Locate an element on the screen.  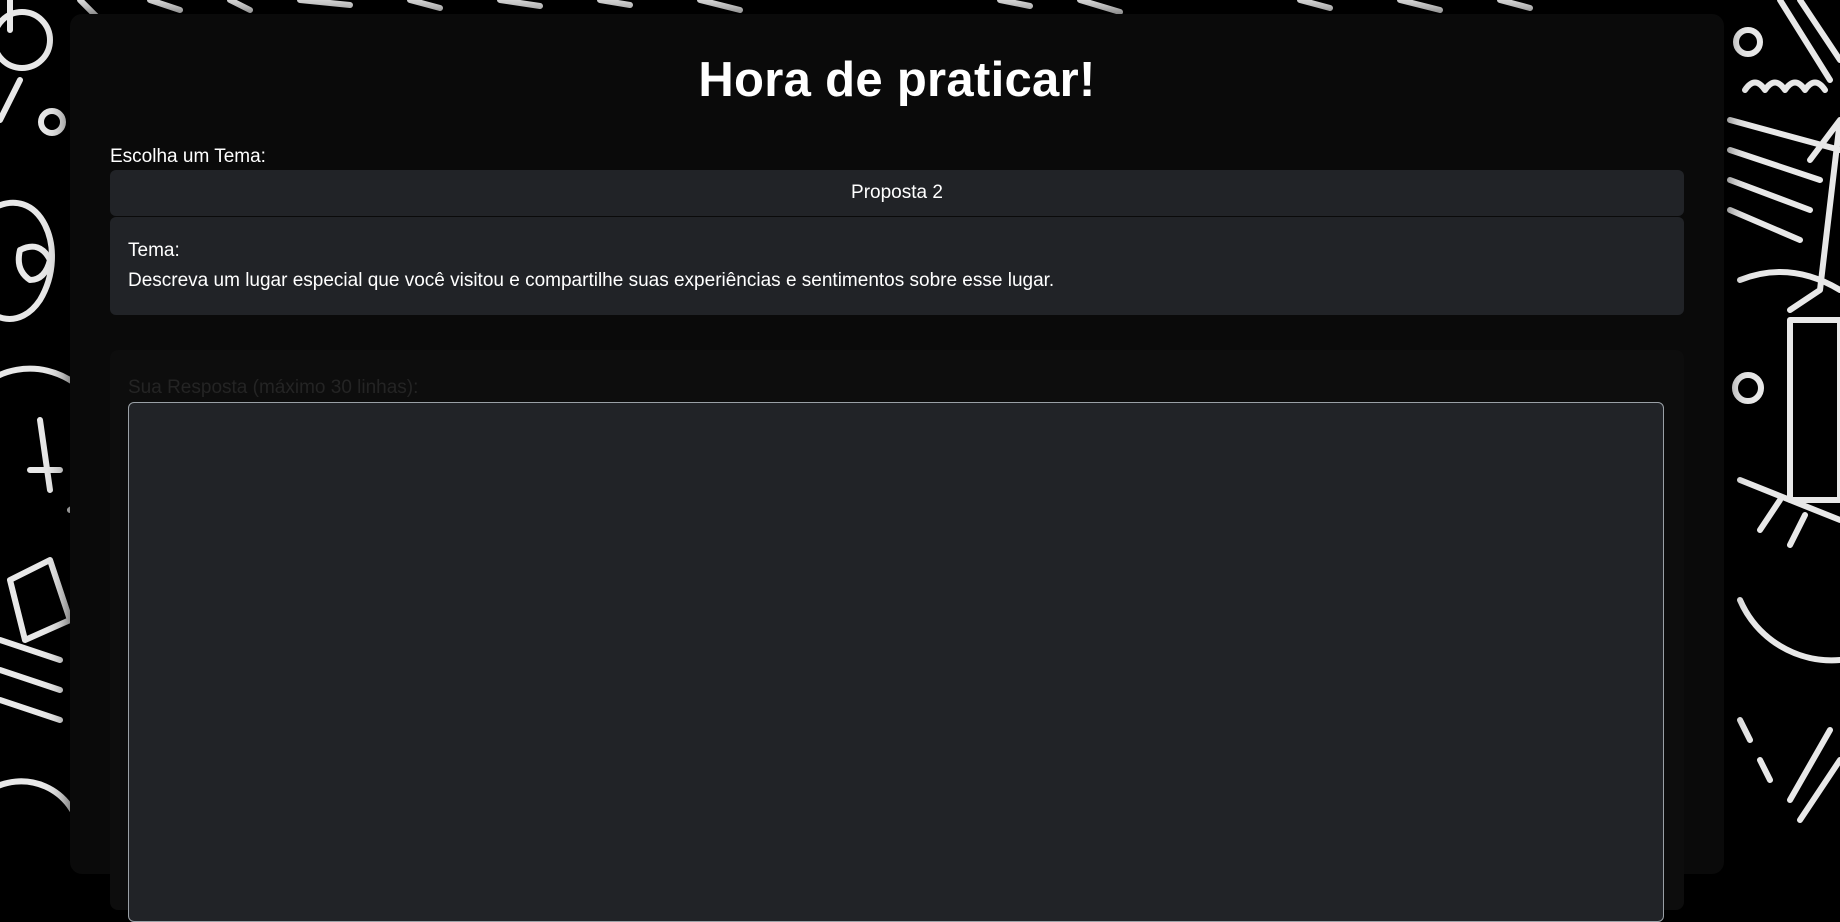
answer-label: Sua Resposta (máximo 30 linhas): is located at coordinates (273, 387).